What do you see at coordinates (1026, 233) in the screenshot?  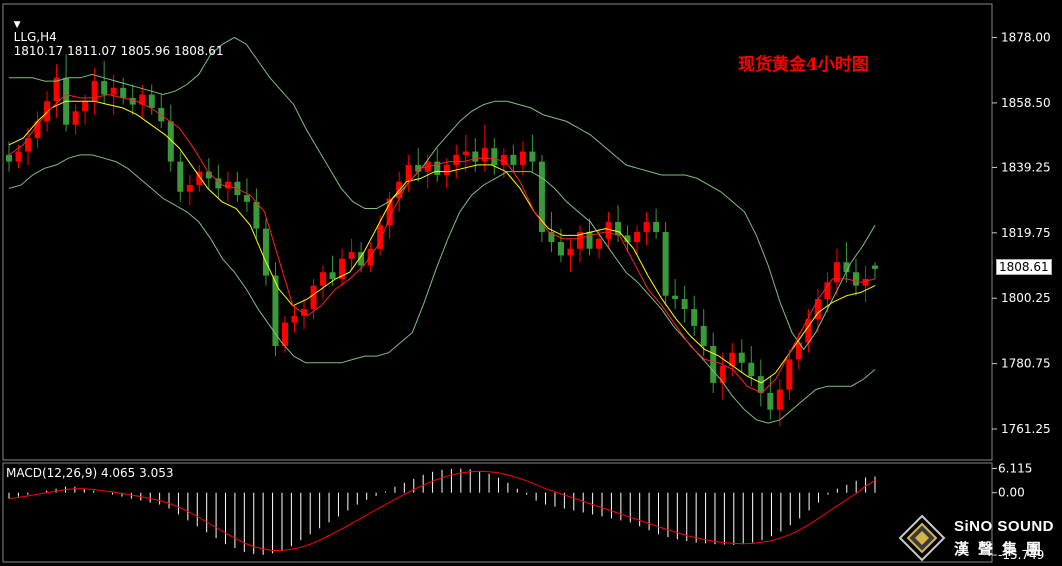 I see `price-tick-label: 1819.75` at bounding box center [1026, 233].